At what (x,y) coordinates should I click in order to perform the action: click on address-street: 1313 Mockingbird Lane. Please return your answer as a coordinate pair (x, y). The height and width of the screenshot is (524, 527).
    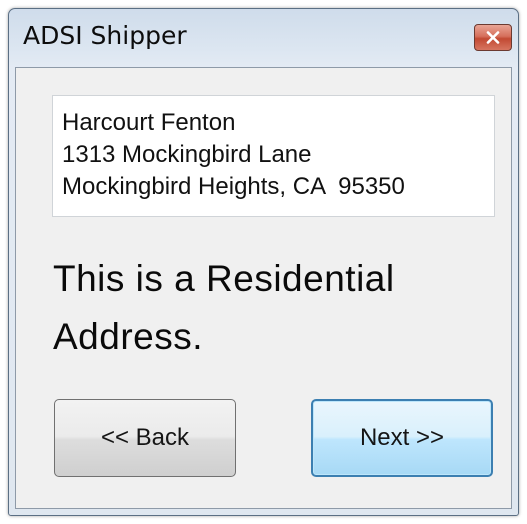
    Looking at the image, I should click on (187, 154).